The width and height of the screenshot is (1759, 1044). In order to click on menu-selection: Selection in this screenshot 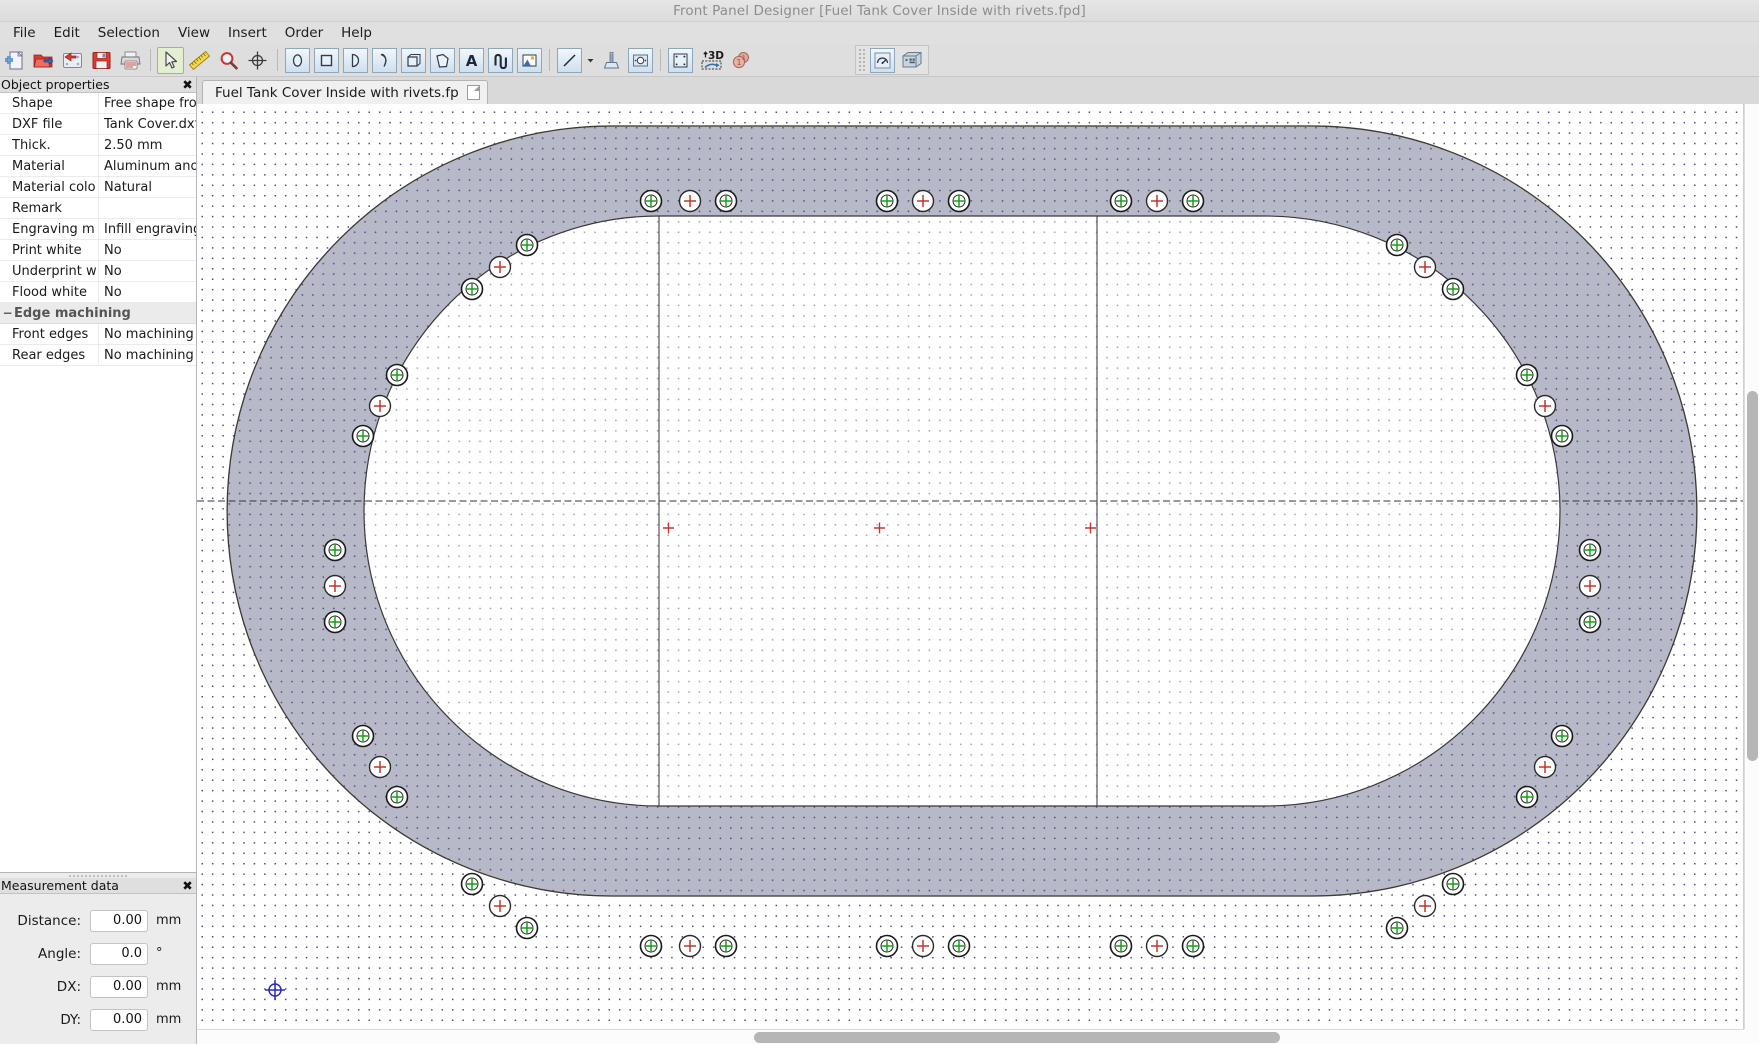, I will do `click(129, 33)`.